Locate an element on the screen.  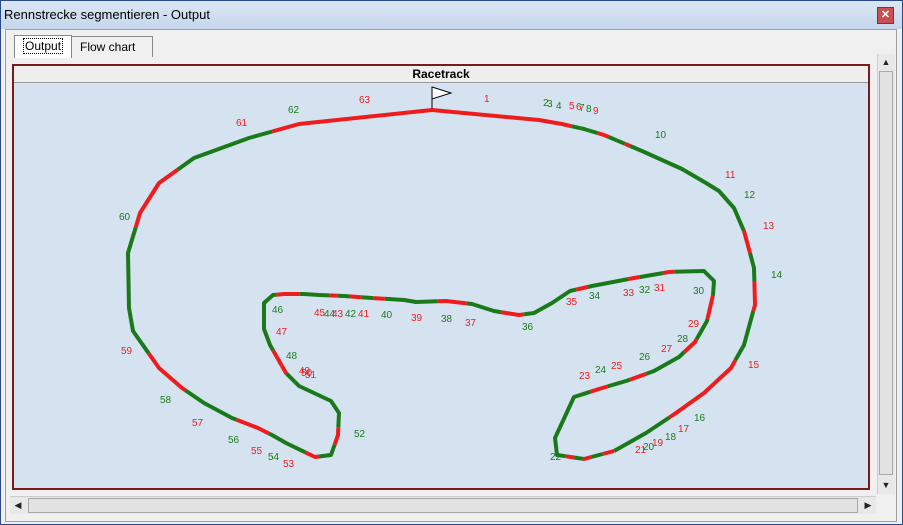
segment-label-33: 33 is located at coordinates (629, 293).